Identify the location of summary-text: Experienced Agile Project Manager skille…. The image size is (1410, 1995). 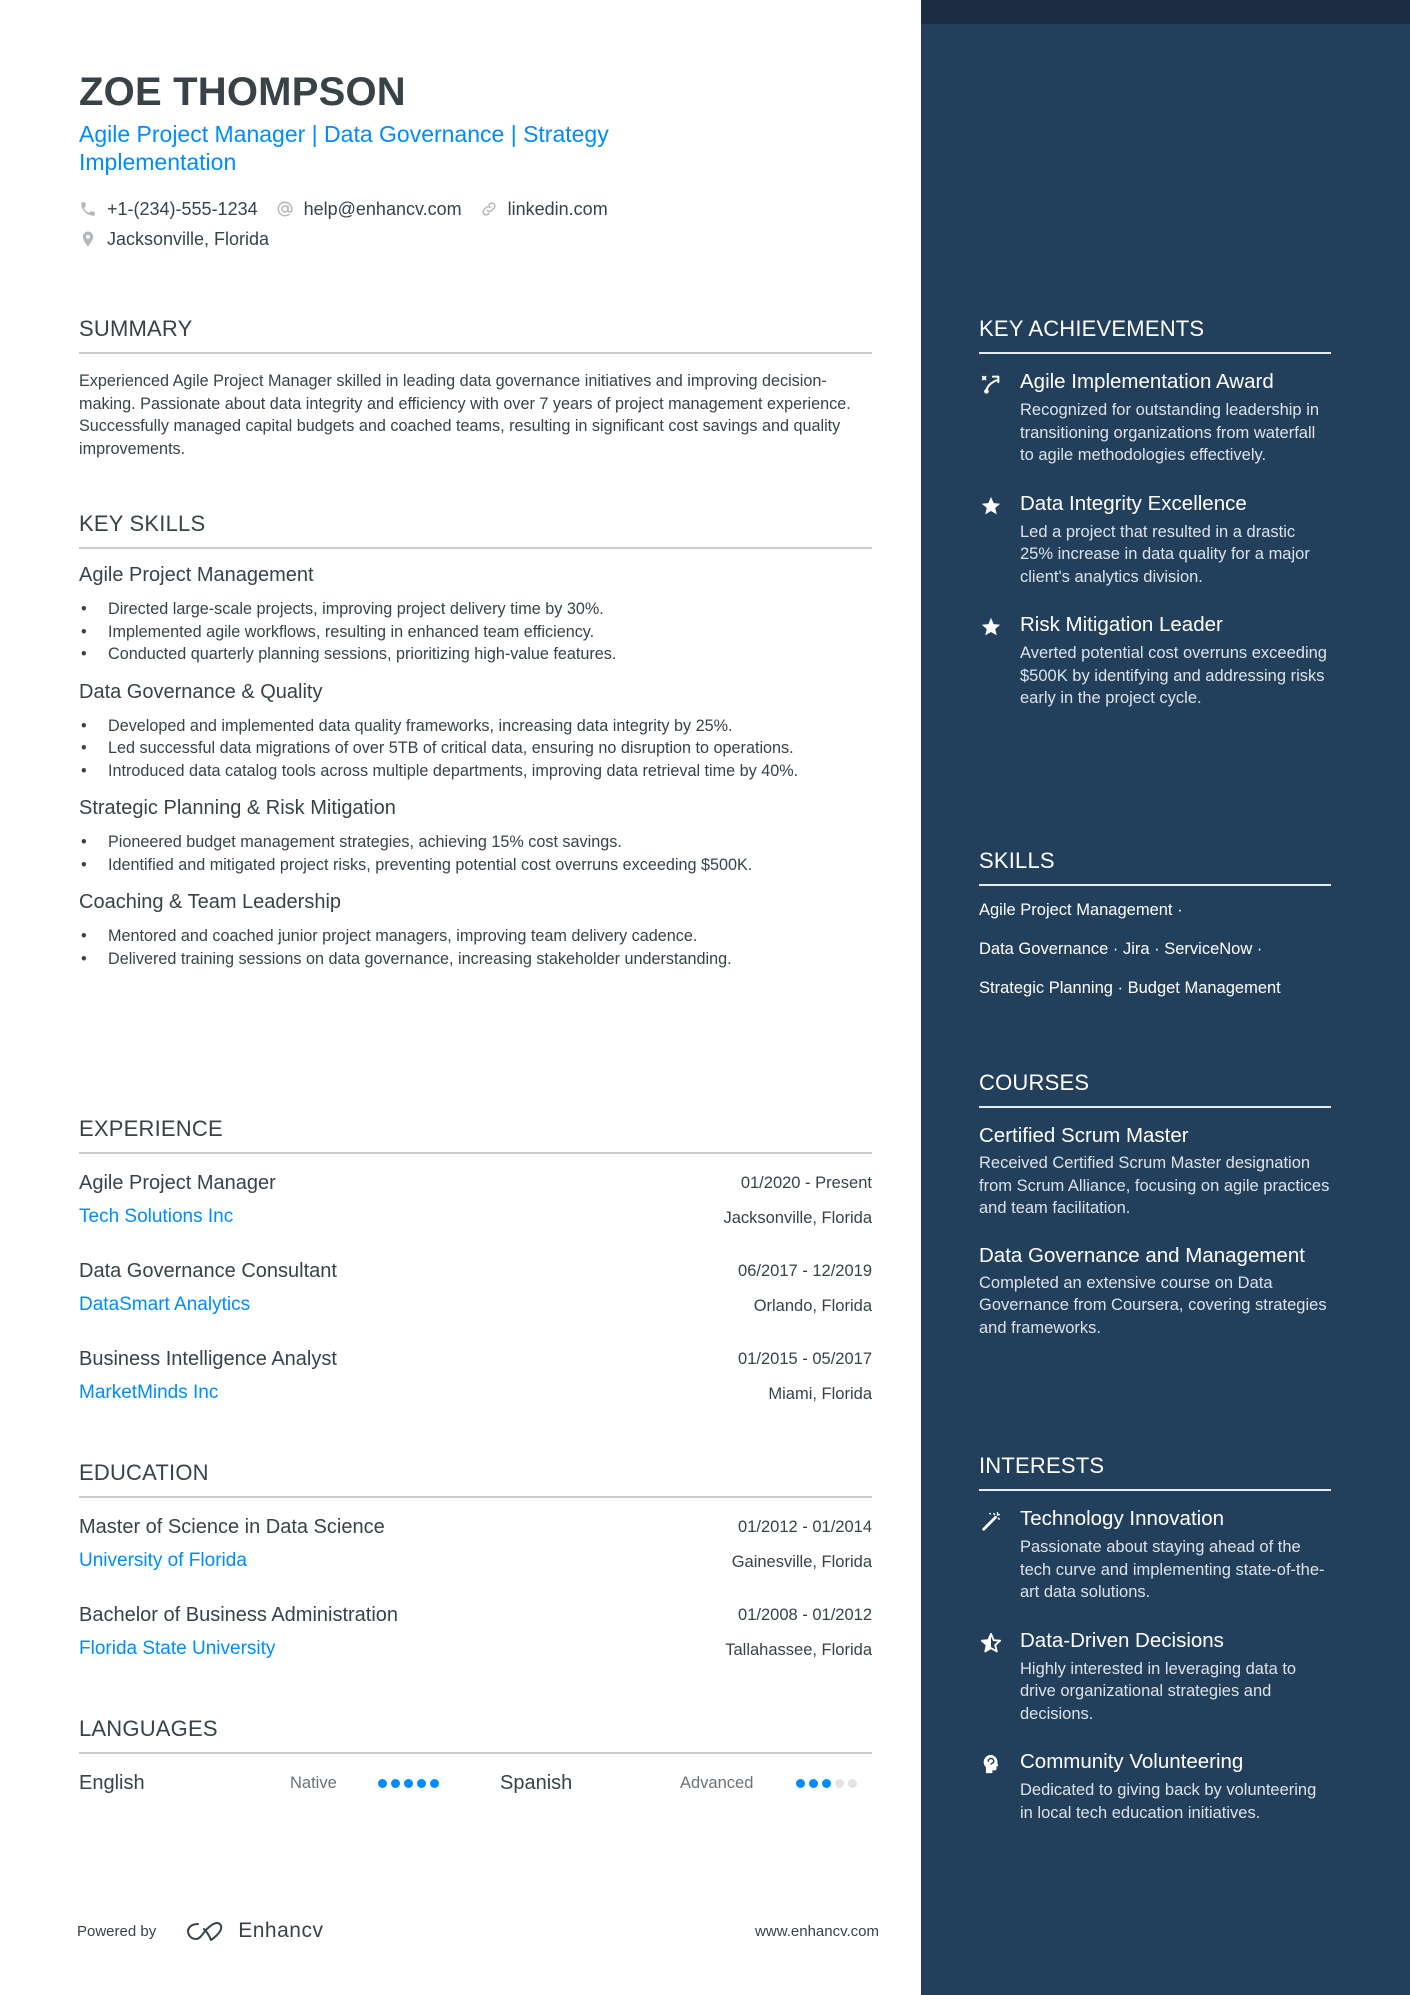
(465, 415).